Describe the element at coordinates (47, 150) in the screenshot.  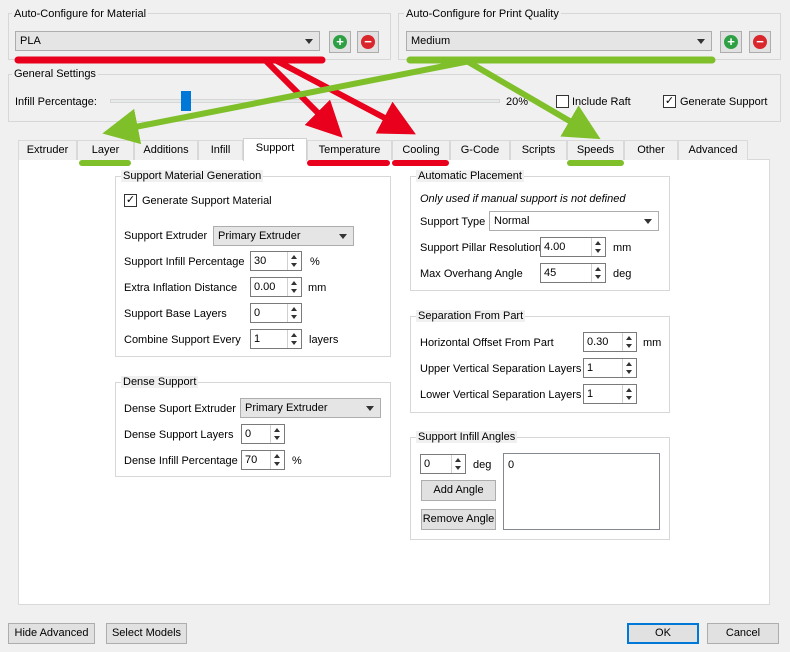
I see `tab-extruder: Extruder` at that location.